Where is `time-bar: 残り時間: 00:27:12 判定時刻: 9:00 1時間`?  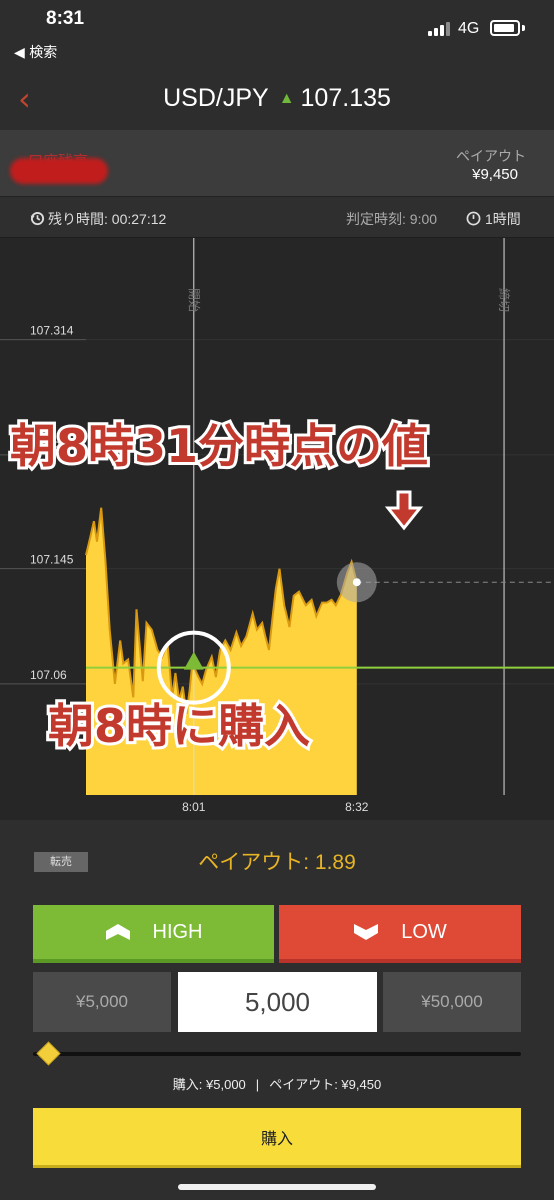 time-bar: 残り時間: 00:27:12 判定時刻: 9:00 1時間 is located at coordinates (277, 217).